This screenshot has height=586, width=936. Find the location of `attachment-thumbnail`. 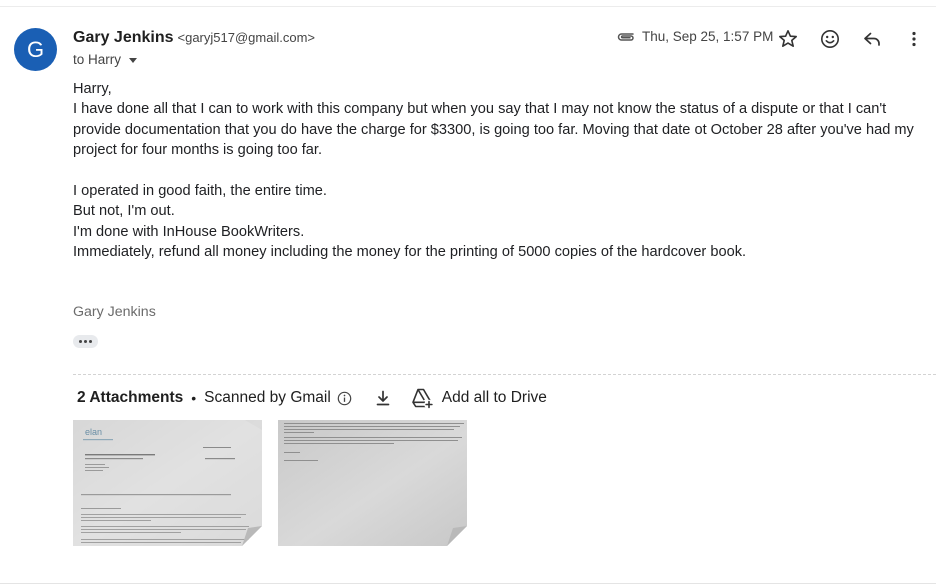

attachment-thumbnail is located at coordinates (372, 483).